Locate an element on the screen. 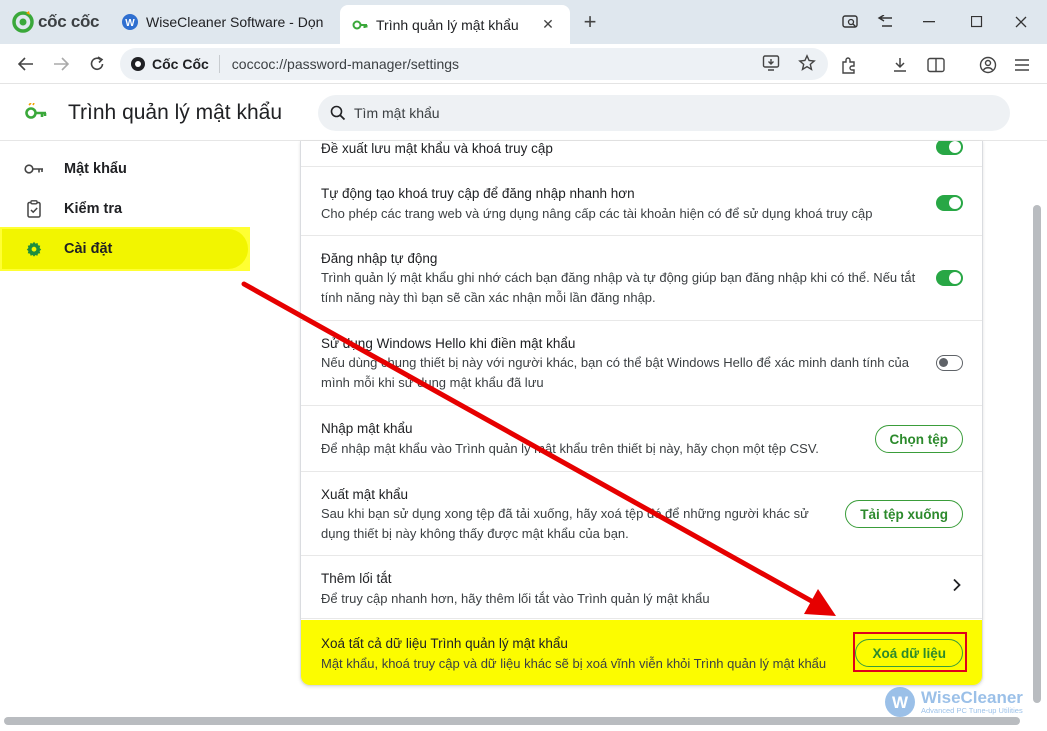 The height and width of the screenshot is (731, 1047). sidebar-item-label: Cài đặt is located at coordinates (88, 249).